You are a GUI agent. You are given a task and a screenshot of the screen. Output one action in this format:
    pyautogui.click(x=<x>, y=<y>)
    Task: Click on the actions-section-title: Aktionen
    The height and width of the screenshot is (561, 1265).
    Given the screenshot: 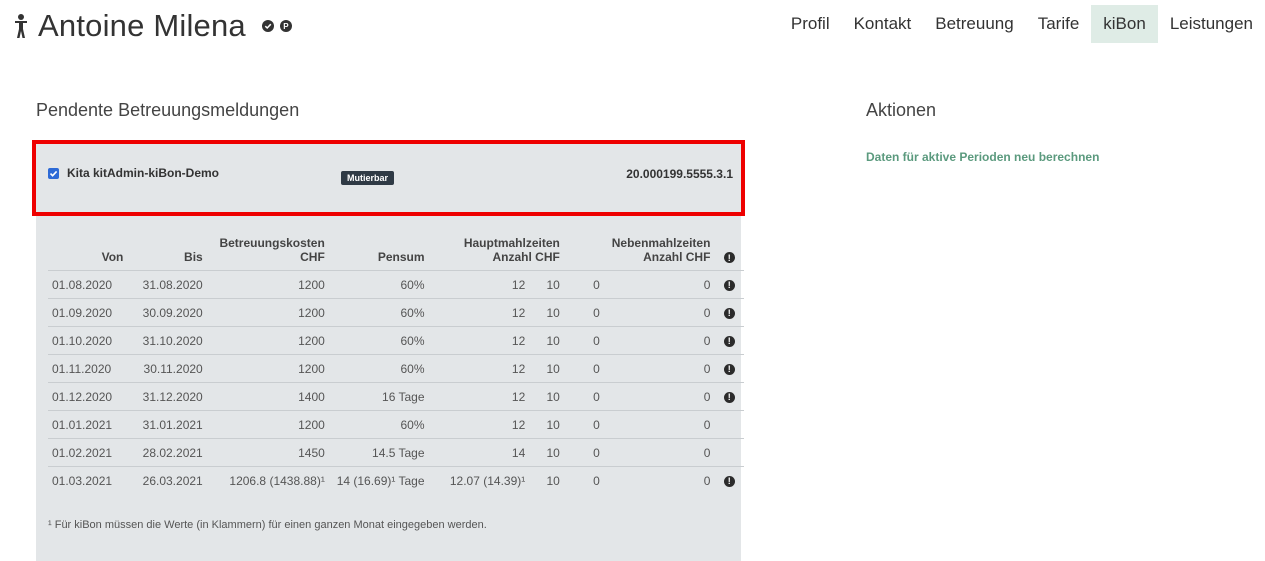 What is the action you would take?
    pyautogui.click(x=901, y=110)
    